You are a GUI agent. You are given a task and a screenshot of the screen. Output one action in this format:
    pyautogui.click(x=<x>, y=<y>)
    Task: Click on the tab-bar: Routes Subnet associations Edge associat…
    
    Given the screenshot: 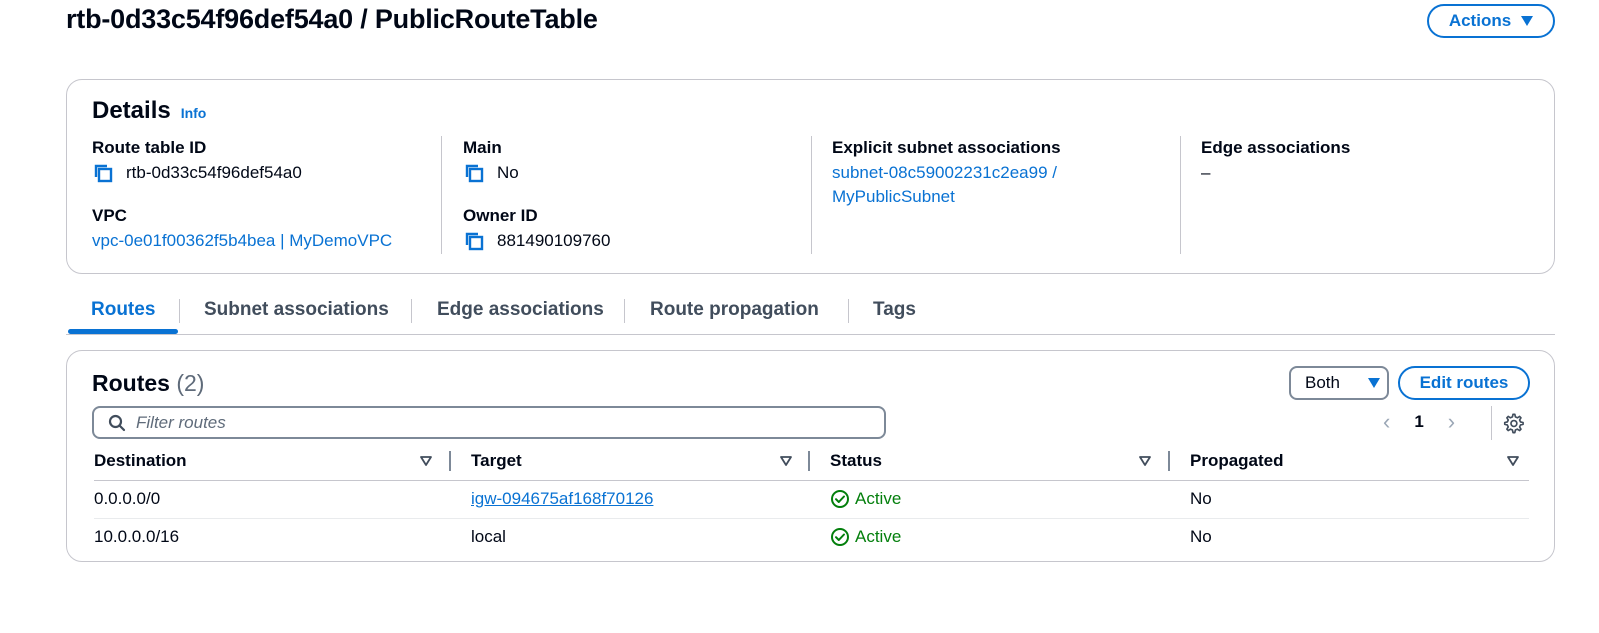 What is the action you would take?
    pyautogui.click(x=810, y=313)
    